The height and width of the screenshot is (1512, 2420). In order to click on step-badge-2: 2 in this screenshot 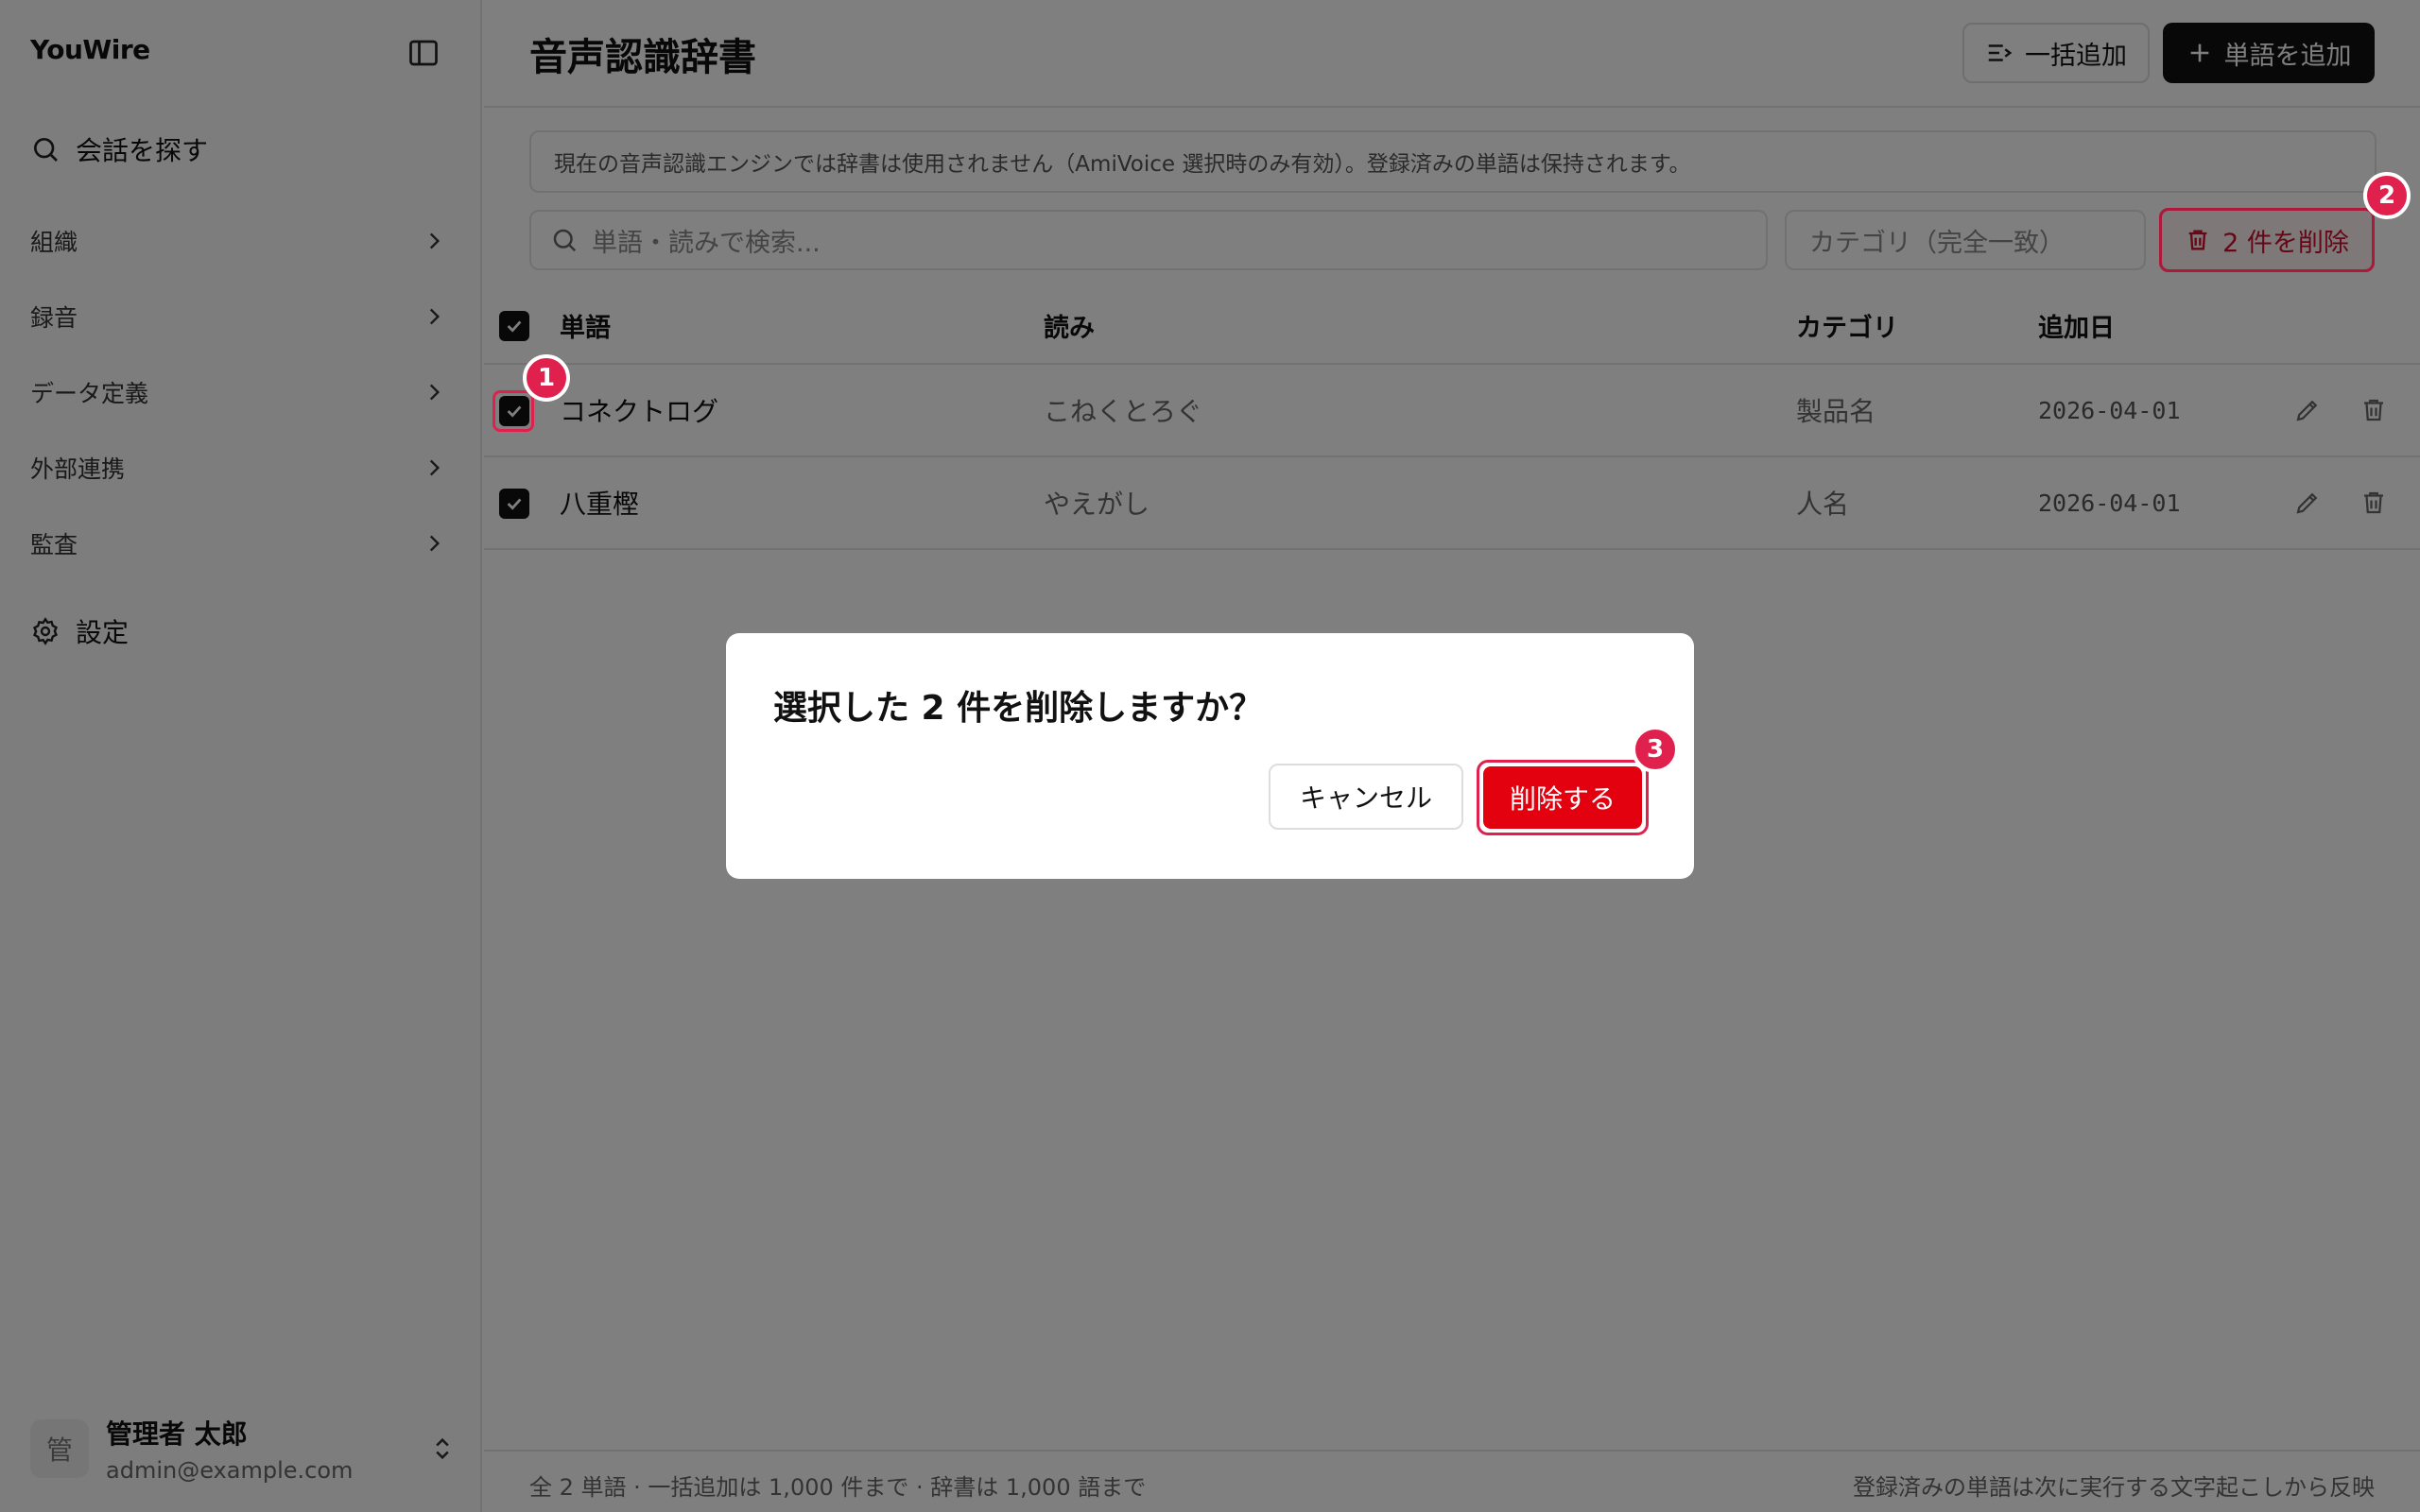, I will do `click(2387, 195)`.